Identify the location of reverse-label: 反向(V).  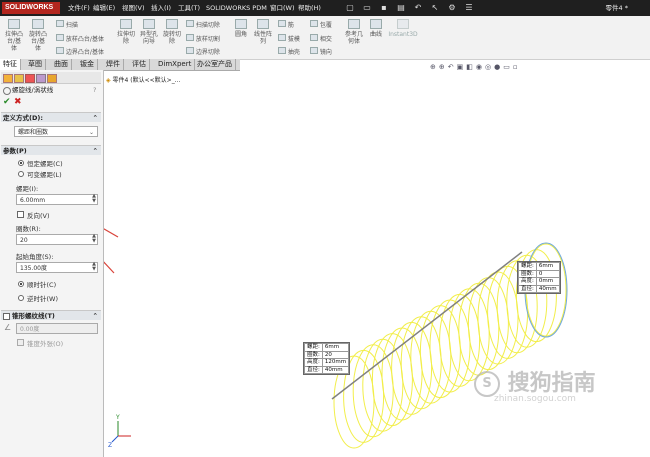
(38, 216).